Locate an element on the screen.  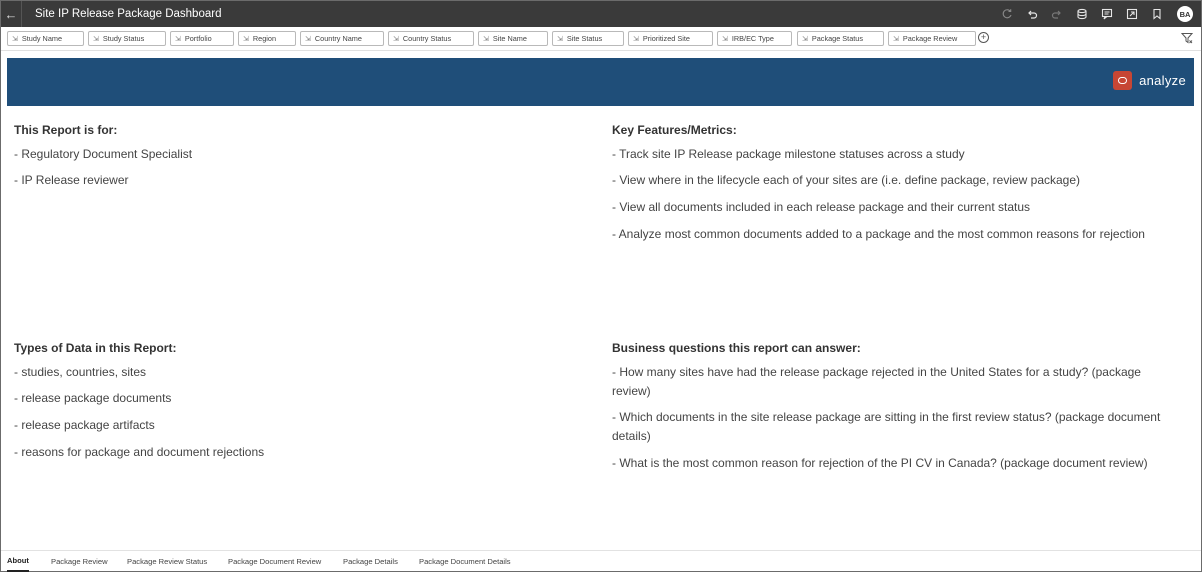
title-toolbar: BA is located at coordinates (1093, 14).